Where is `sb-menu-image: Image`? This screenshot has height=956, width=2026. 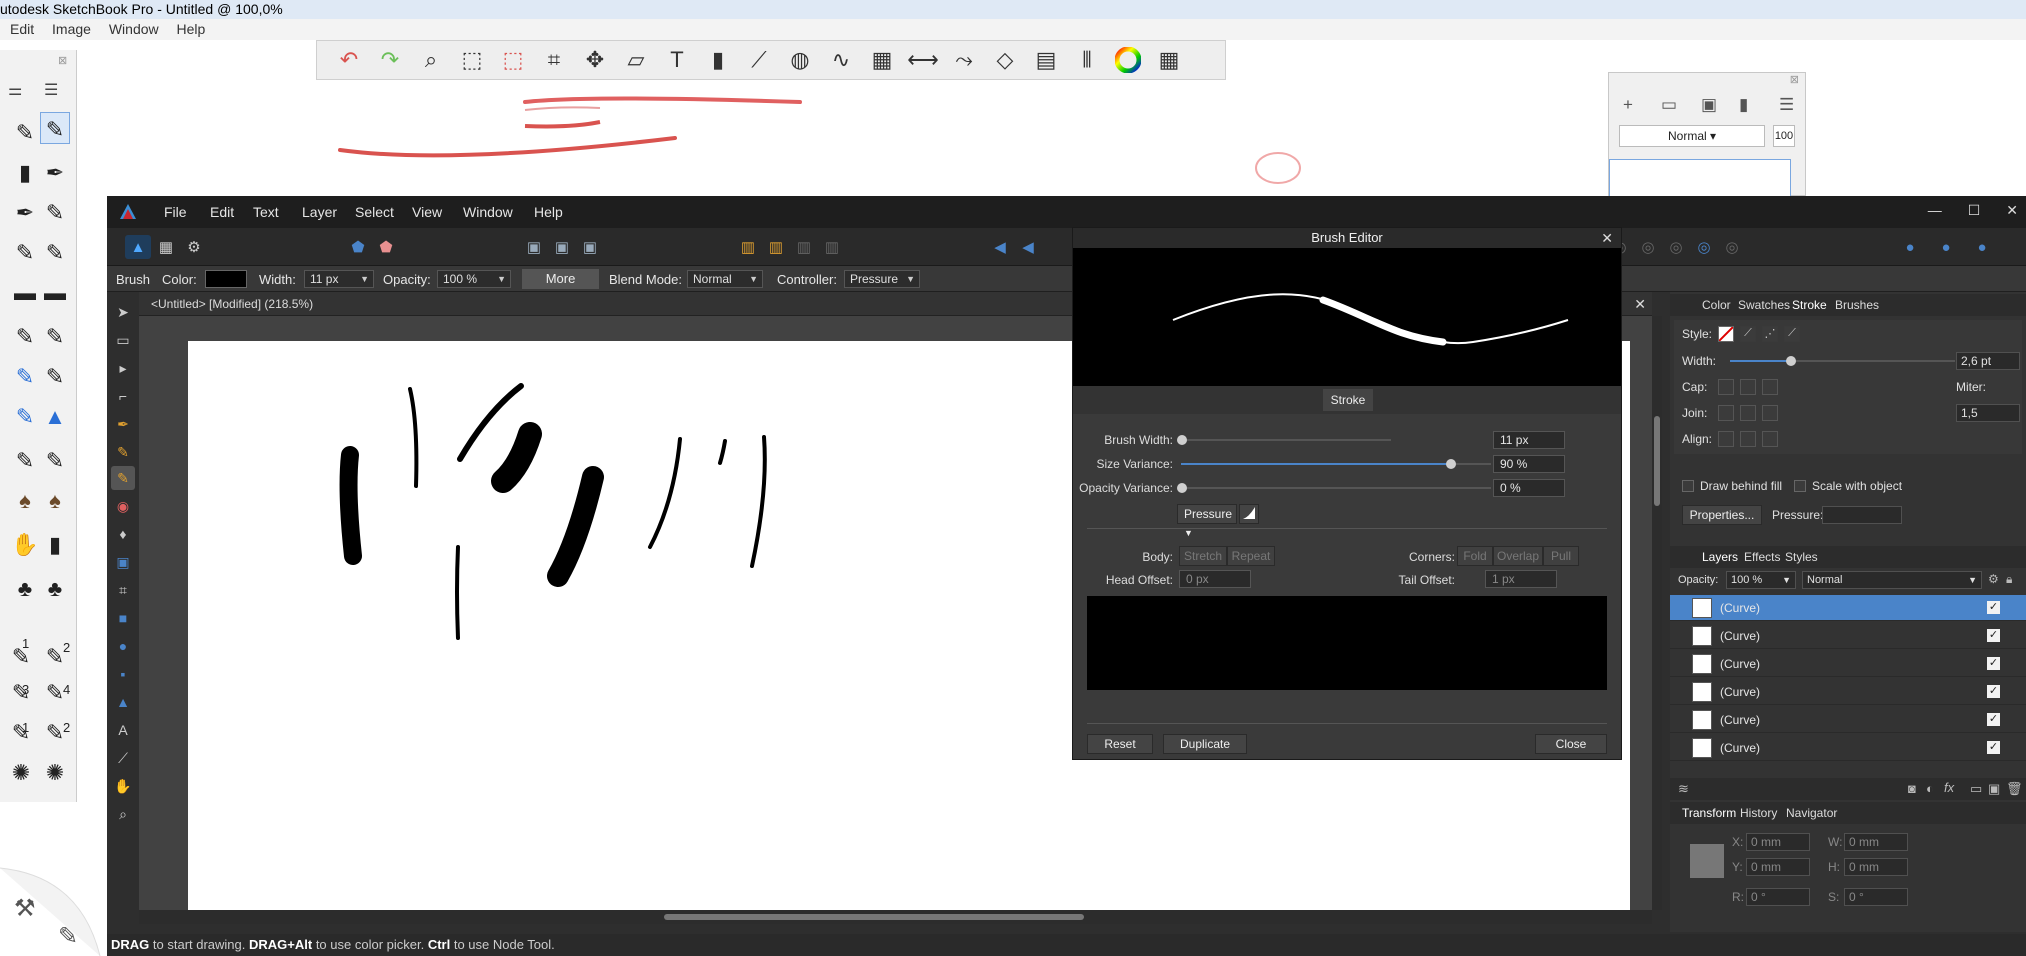 sb-menu-image: Image is located at coordinates (71, 29).